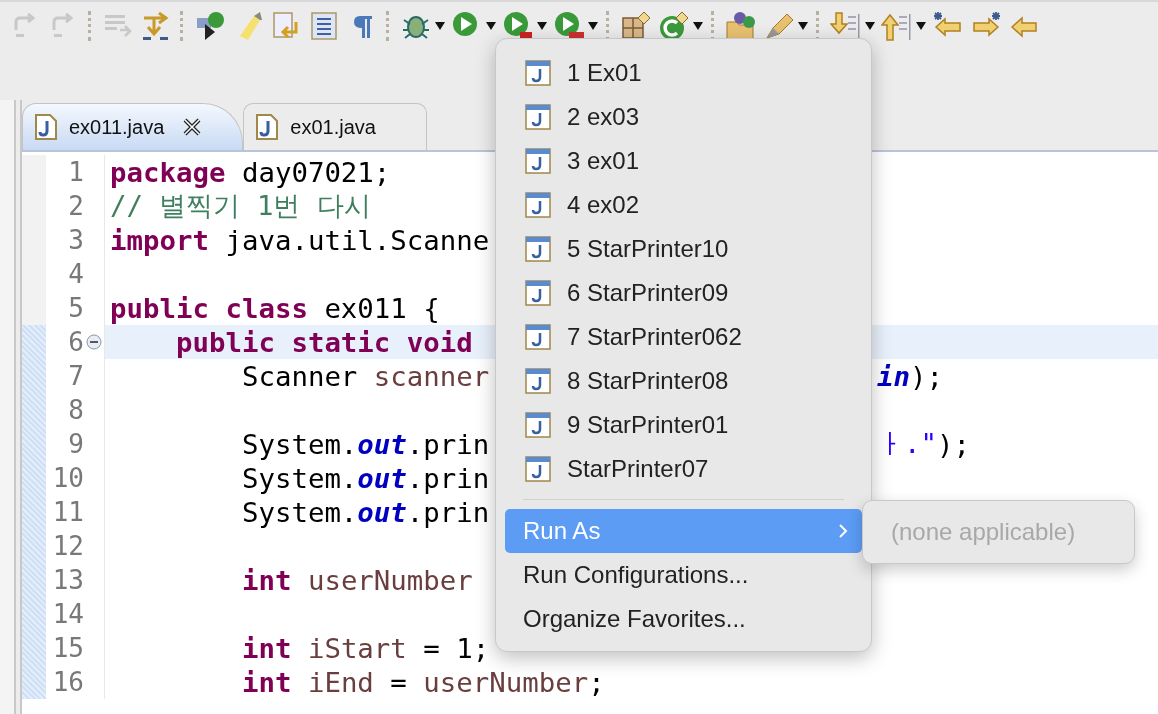 Image resolution: width=1158 pixels, height=714 pixels. I want to click on menu-item: 4 ex02, so click(683, 205).